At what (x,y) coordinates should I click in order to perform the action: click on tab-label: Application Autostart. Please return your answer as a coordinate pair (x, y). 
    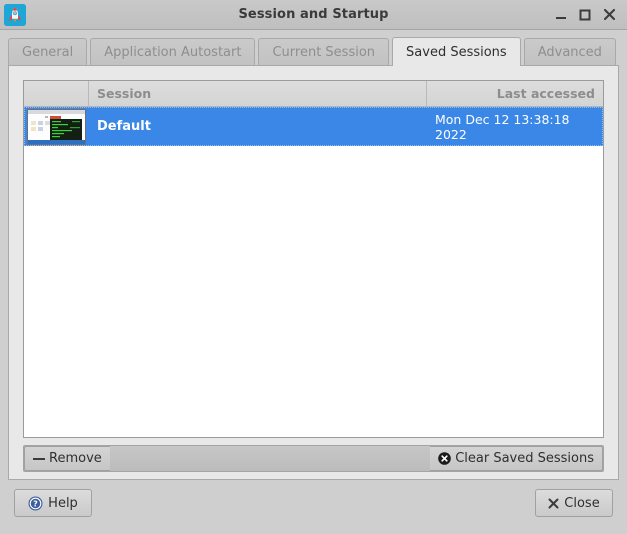
    Looking at the image, I should click on (173, 52).